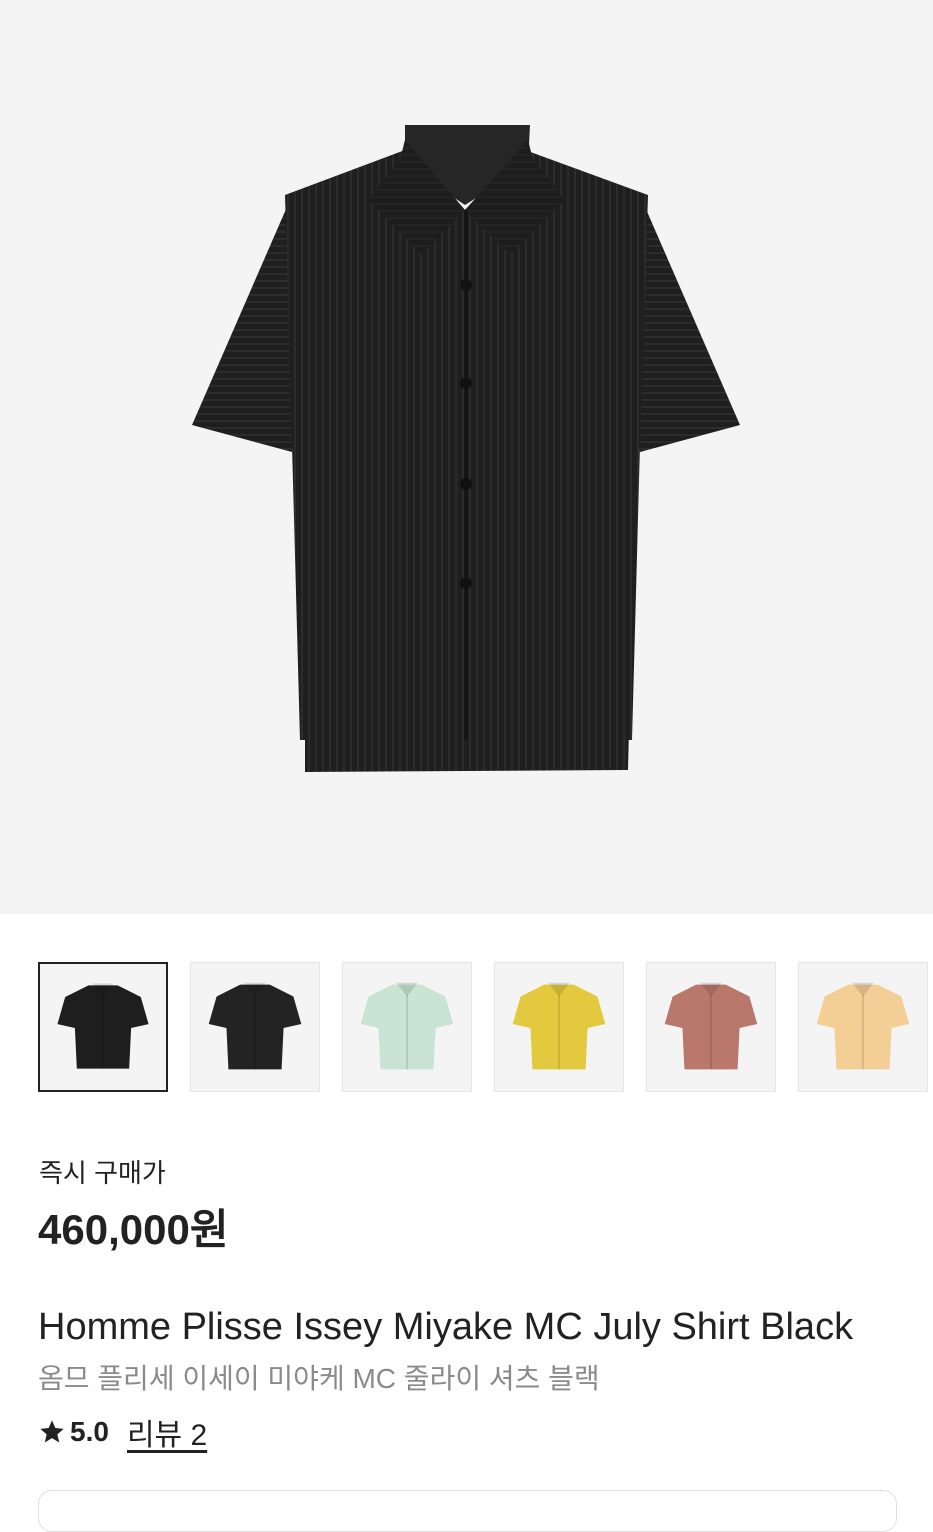 This screenshot has height=1532, width=933. I want to click on rating-value: 5.0, so click(89, 1431).